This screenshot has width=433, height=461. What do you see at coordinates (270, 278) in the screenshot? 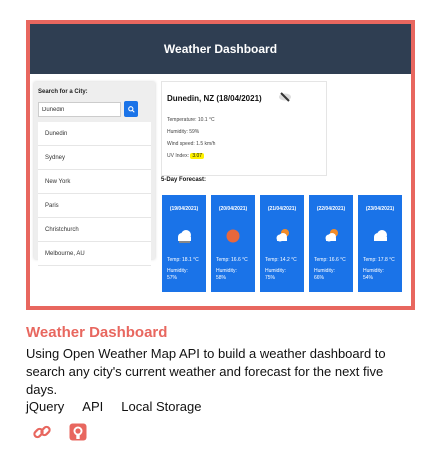
I see `forecast-humidity: 75%` at bounding box center [270, 278].